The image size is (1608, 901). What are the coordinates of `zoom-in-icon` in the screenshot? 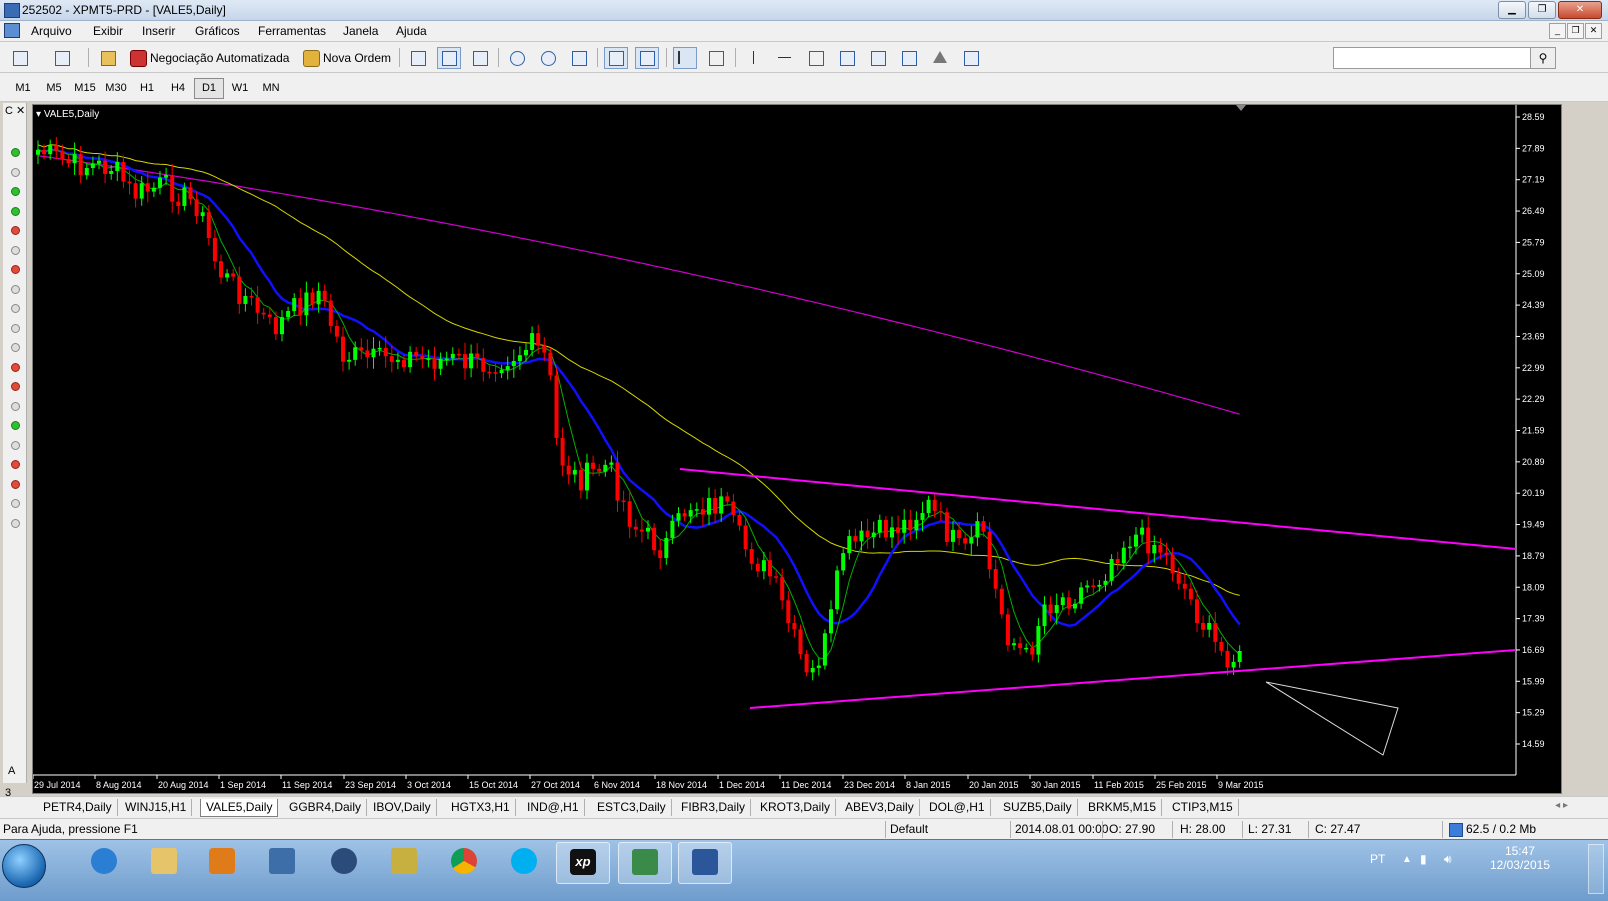 It's located at (517, 58).